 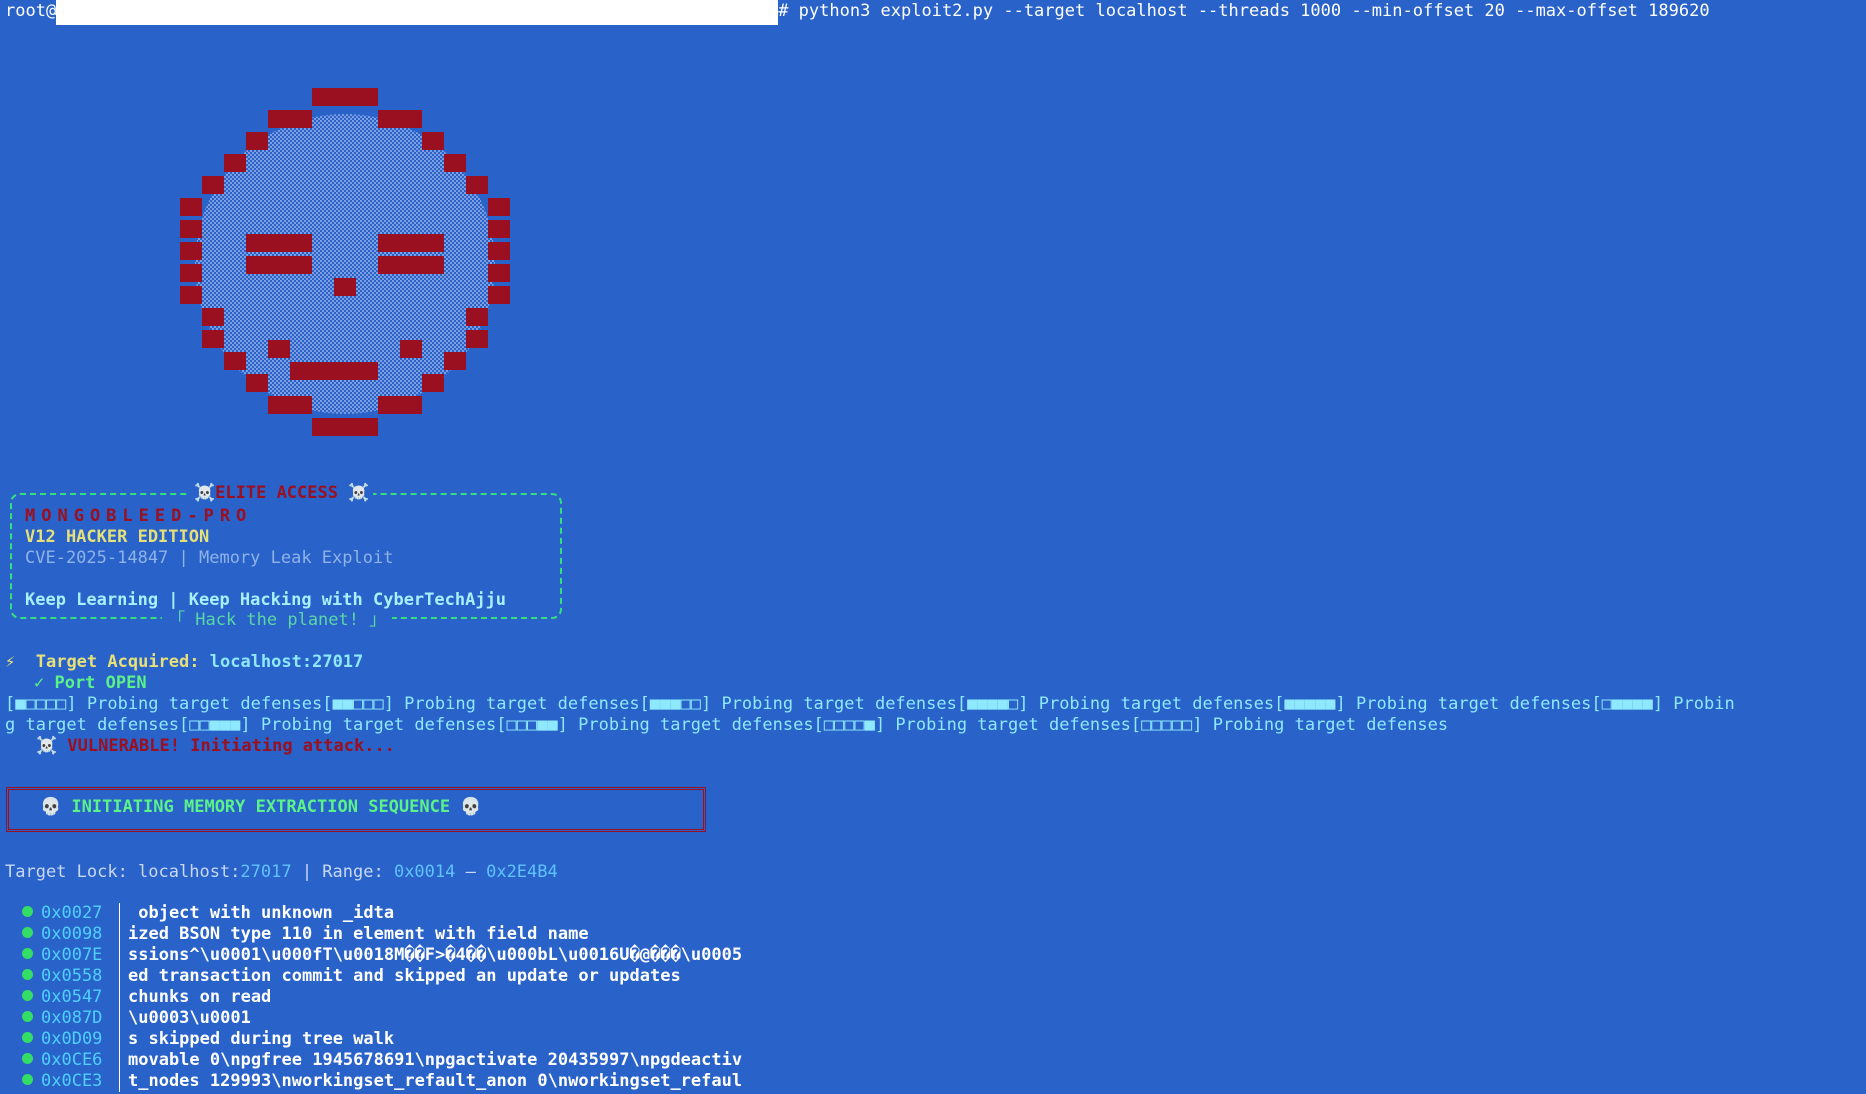 What do you see at coordinates (345, 262) in the screenshot?
I see `skull-ascii-art` at bounding box center [345, 262].